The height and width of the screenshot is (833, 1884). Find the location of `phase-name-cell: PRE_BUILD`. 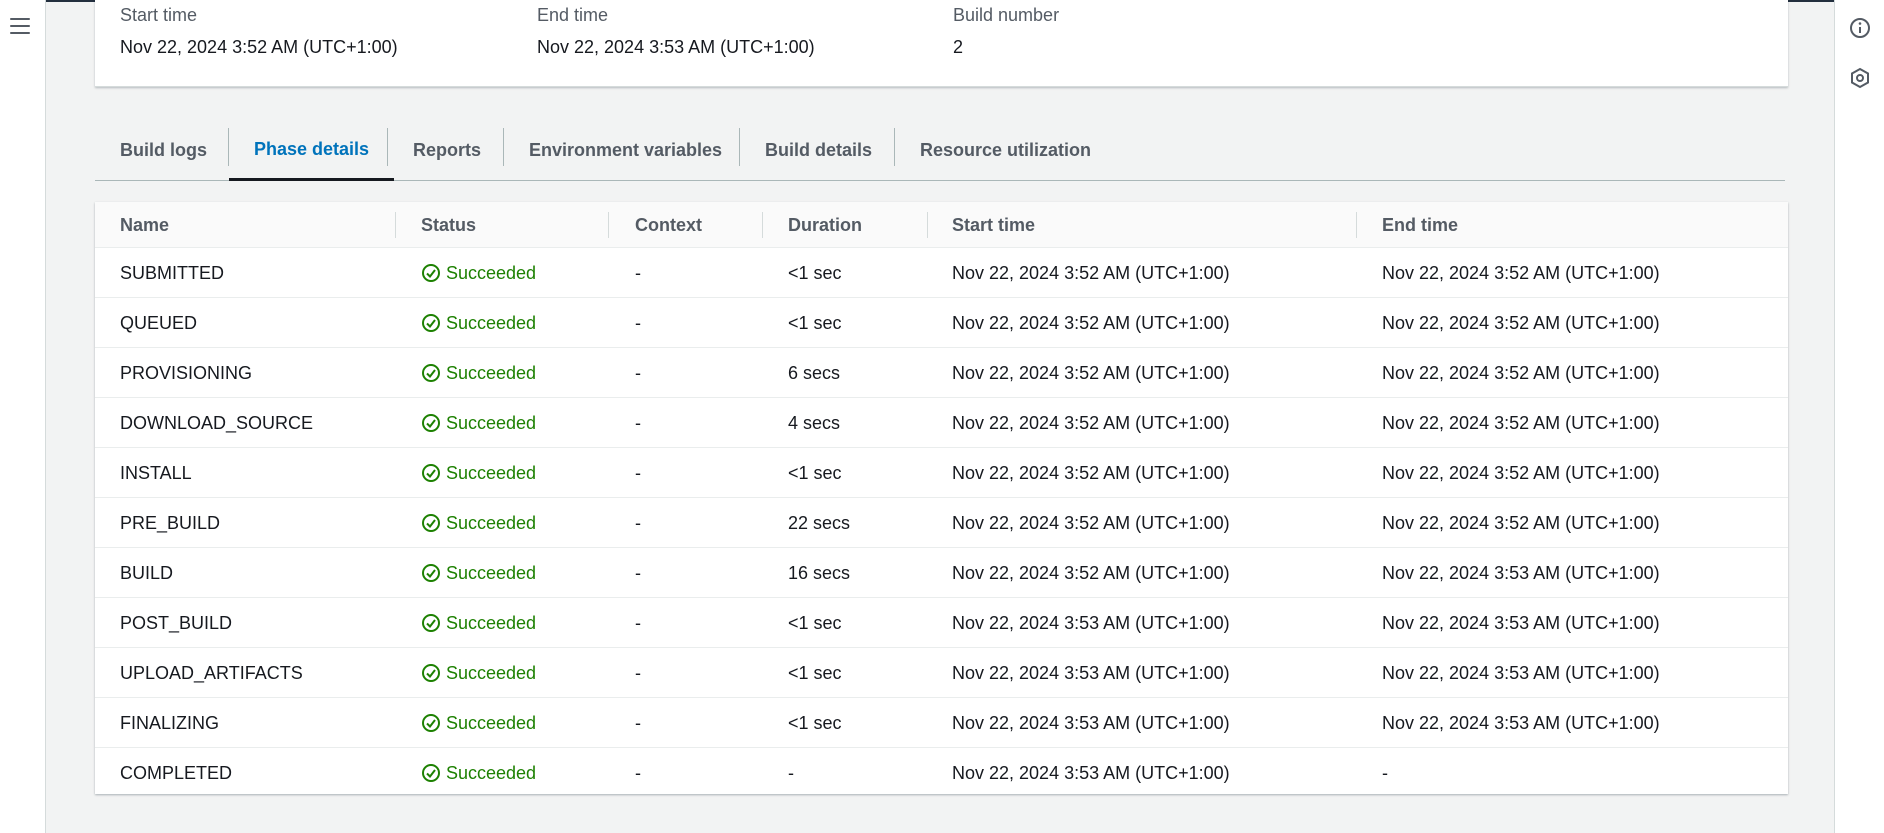

phase-name-cell: PRE_BUILD is located at coordinates (170, 522).